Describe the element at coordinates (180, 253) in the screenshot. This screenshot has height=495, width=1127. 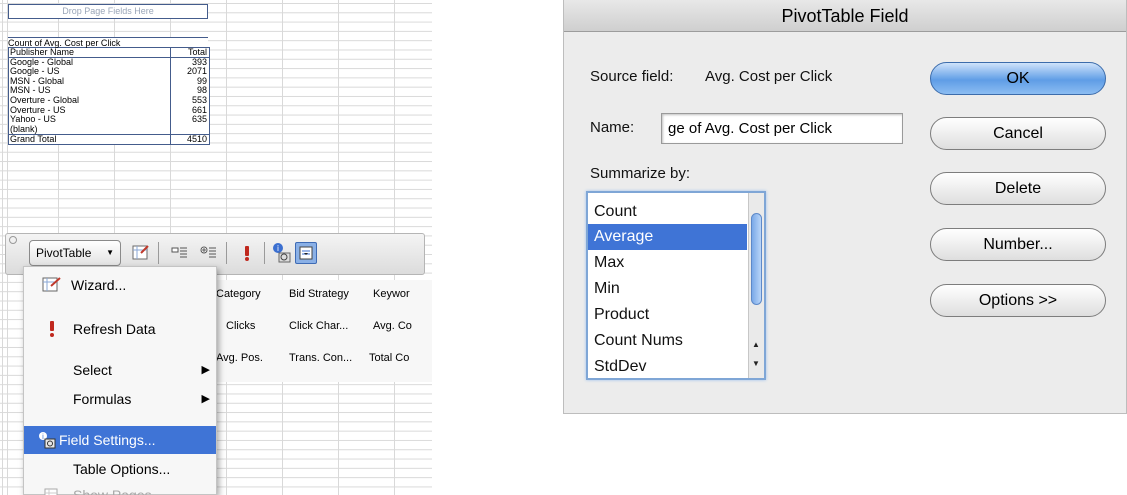
I see `hide-detail-icon` at that location.